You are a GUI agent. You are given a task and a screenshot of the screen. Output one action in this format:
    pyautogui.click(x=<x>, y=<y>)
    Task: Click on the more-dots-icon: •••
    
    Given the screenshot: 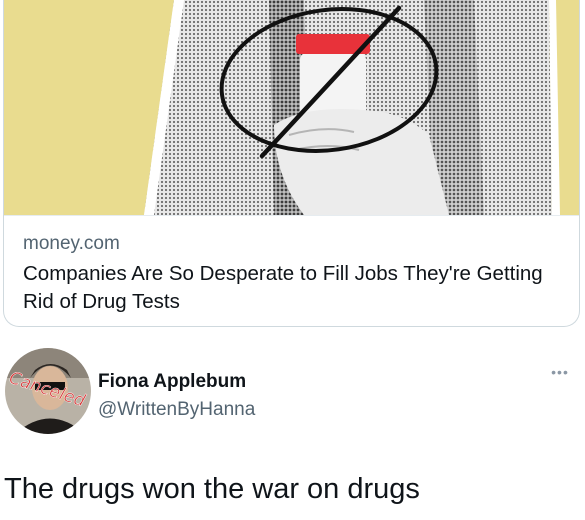 What is the action you would take?
    pyautogui.click(x=560, y=374)
    